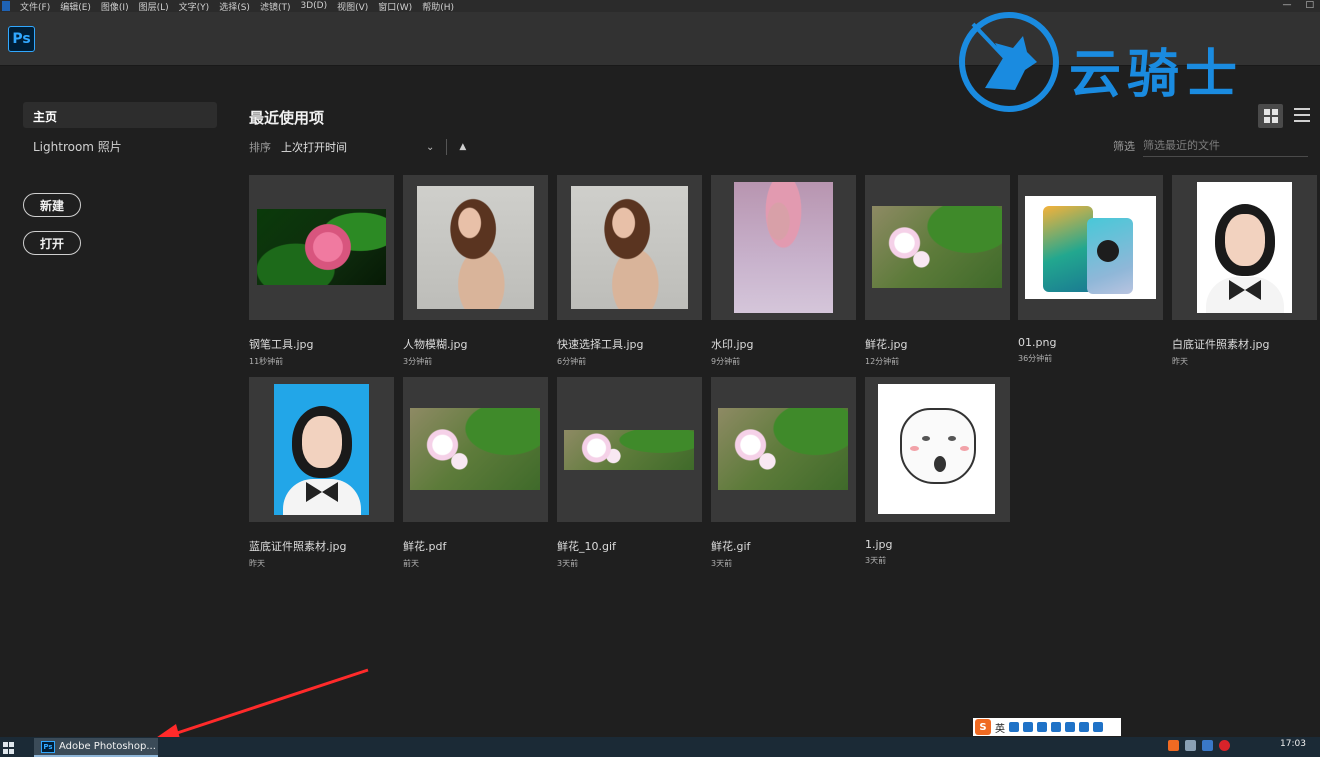 The height and width of the screenshot is (757, 1320). What do you see at coordinates (75, 6) in the screenshot?
I see `menu-edit: 编辑(E)` at bounding box center [75, 6].